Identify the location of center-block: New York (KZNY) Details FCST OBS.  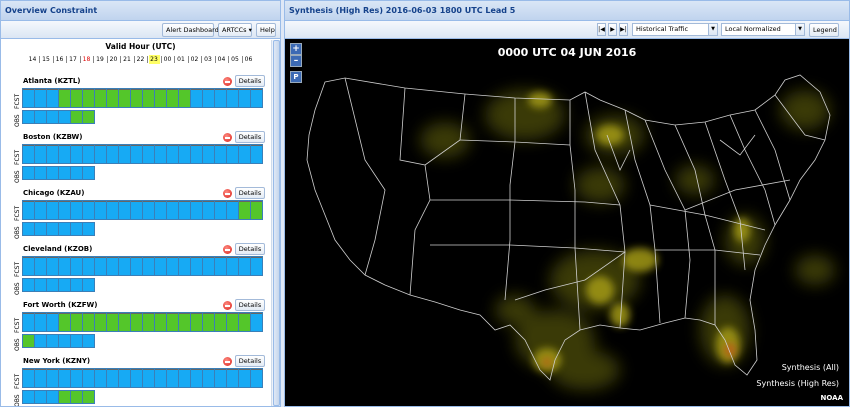
(140, 381).